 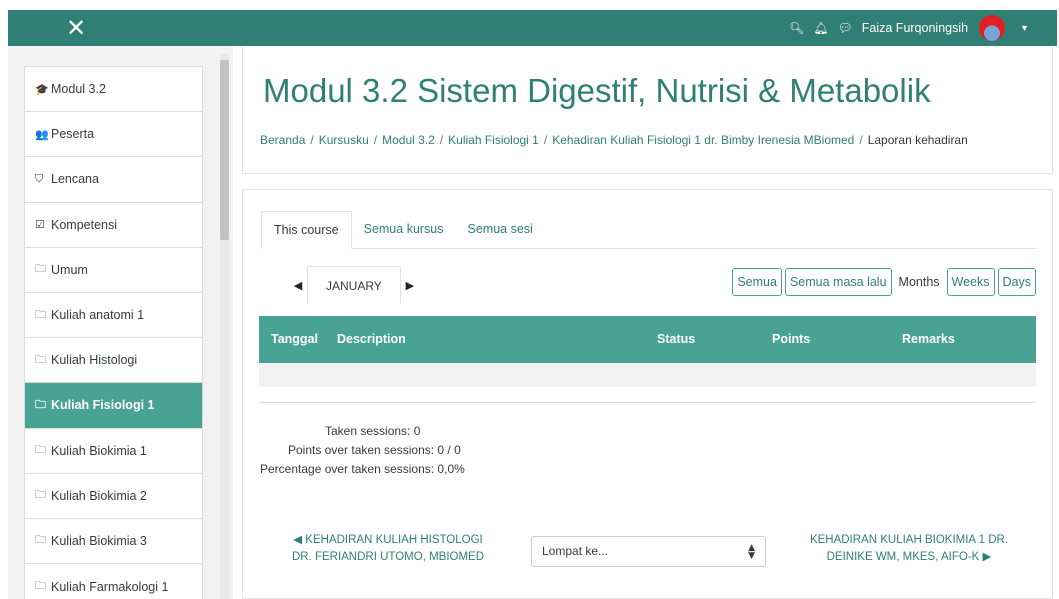 I want to click on sidebar-item-biokimia-2: 🗀 Kuliah Biokimia 2, so click(x=113, y=496).